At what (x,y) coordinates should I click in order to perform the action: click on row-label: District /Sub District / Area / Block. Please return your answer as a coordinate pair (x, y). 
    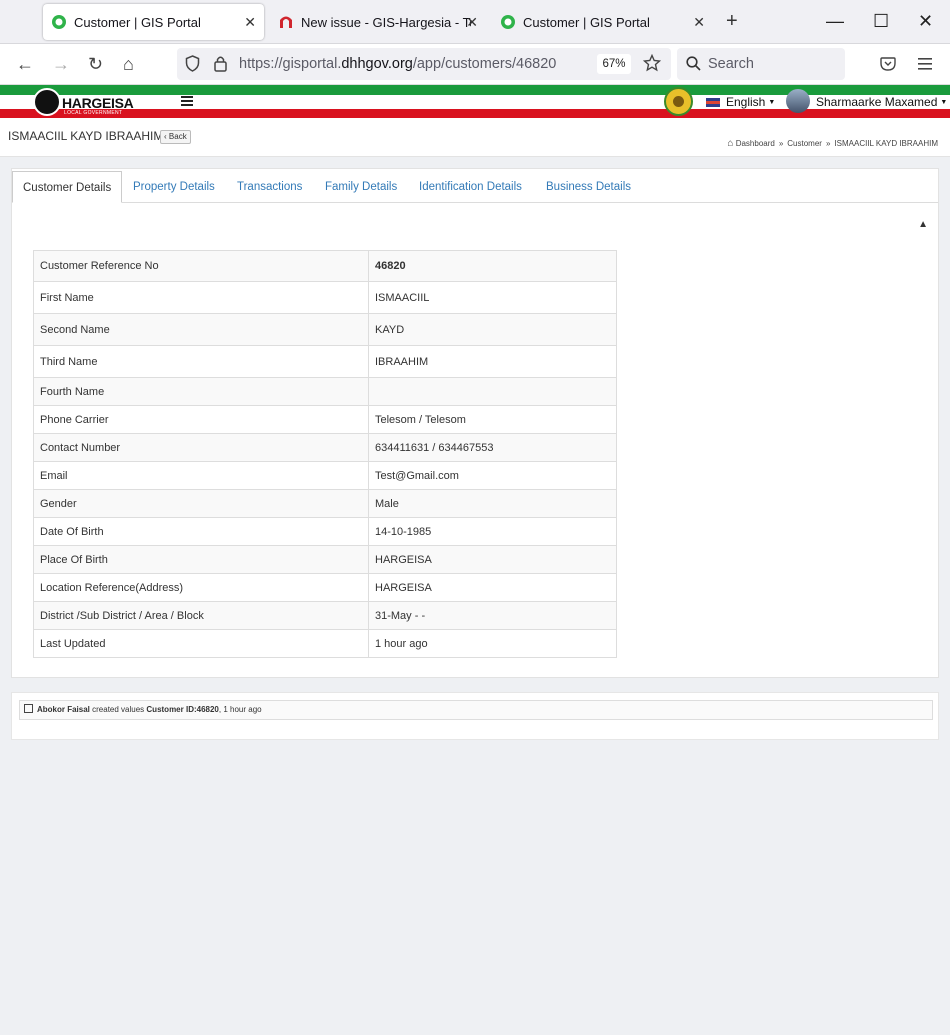
    Looking at the image, I should click on (201, 615).